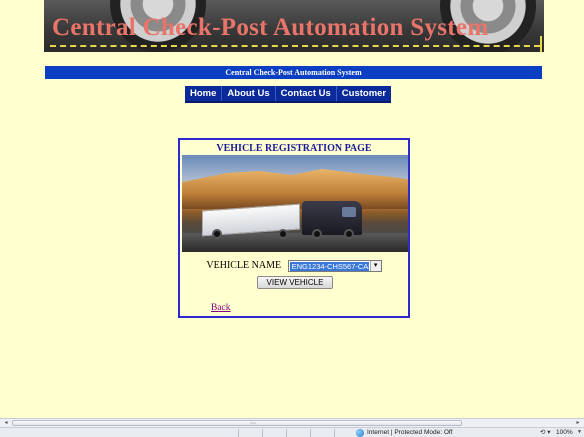 The height and width of the screenshot is (437, 584). Describe the element at coordinates (364, 93) in the screenshot. I see `nav-customer: Customer` at that location.